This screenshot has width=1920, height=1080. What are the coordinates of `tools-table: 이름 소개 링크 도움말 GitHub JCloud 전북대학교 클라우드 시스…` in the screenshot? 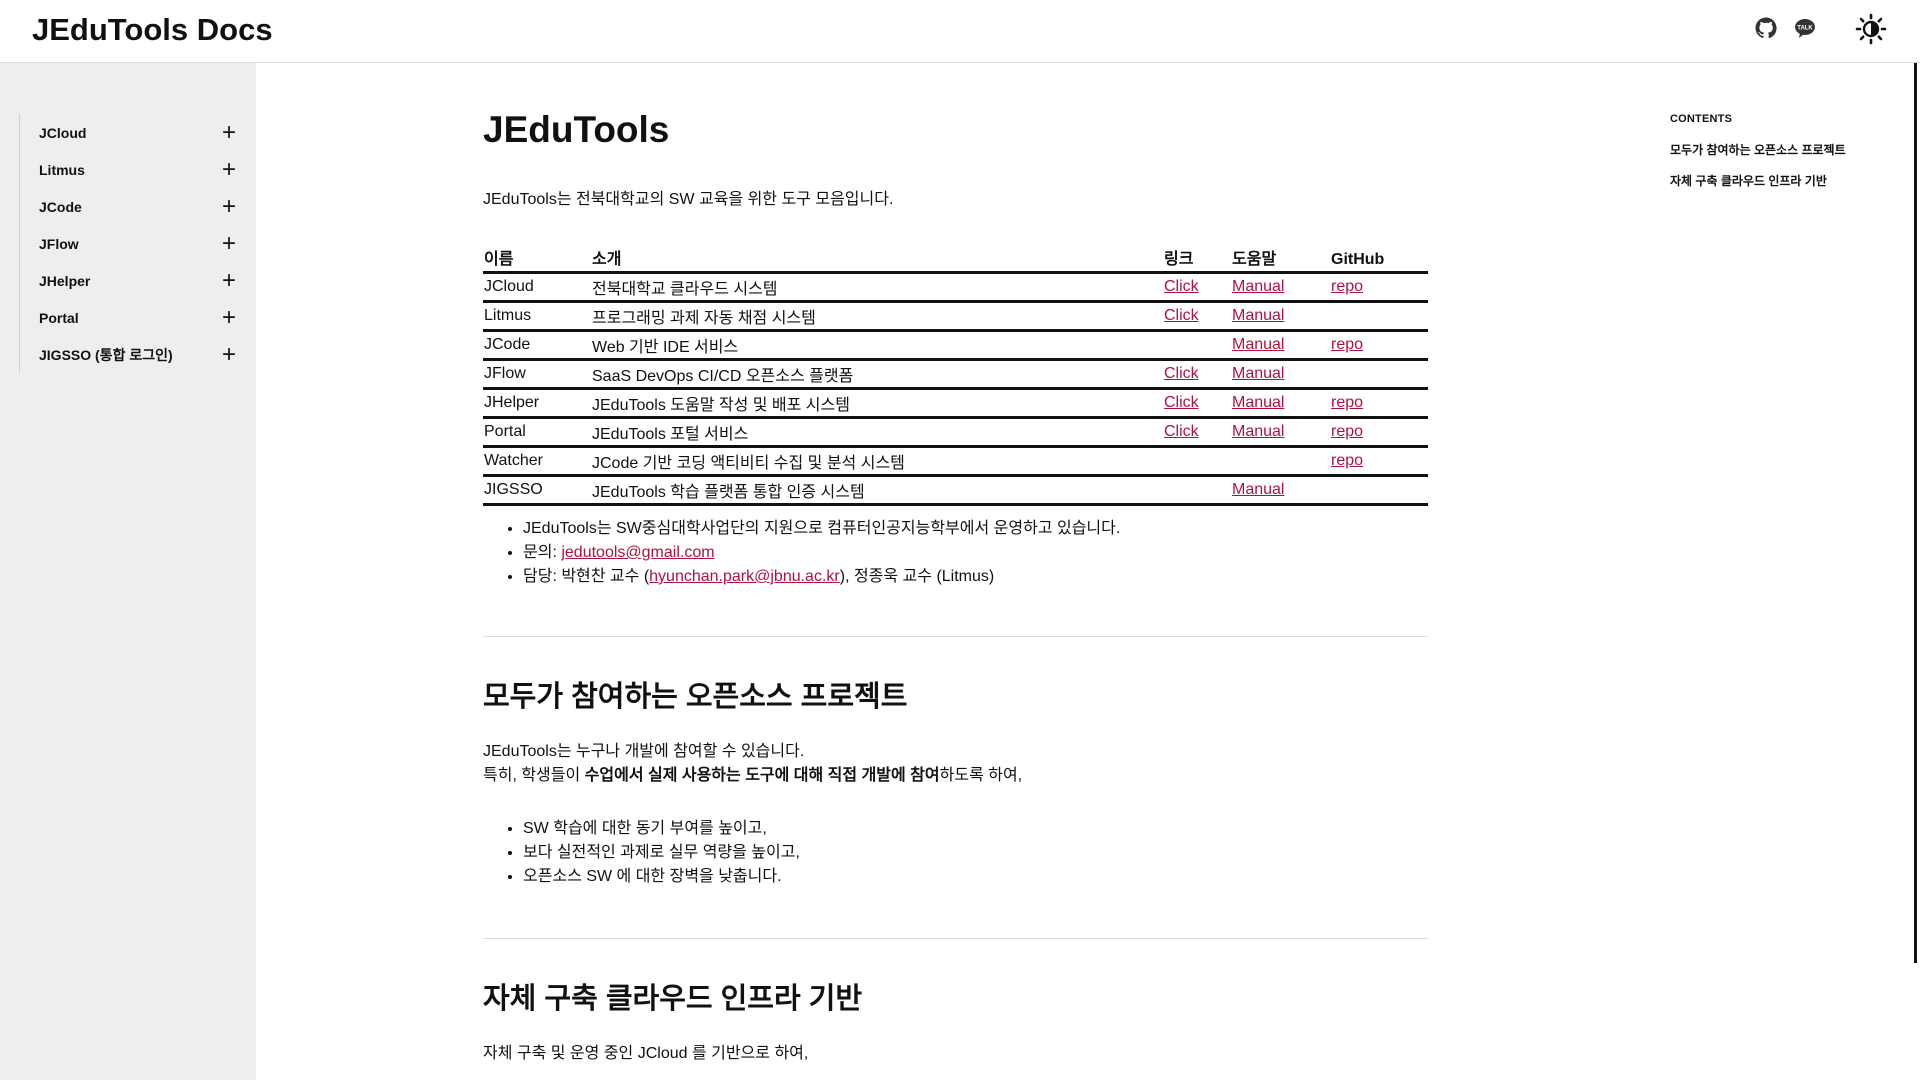 It's located at (955, 373).